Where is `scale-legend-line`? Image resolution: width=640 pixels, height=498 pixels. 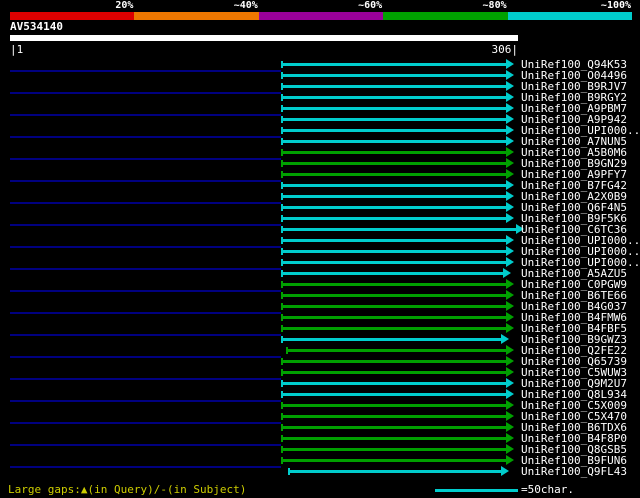
scale-legend-line is located at coordinates (476, 490).